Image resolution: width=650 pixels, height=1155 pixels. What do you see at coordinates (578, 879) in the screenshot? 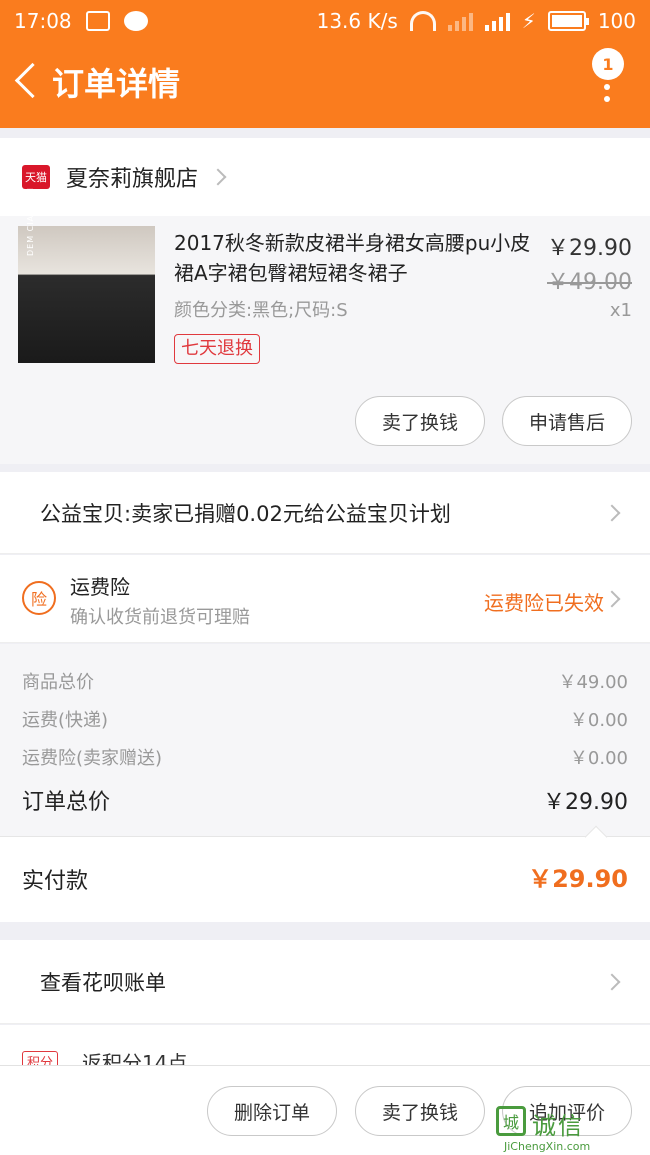
I see `actual-payment-value: ￥29.90` at bounding box center [578, 879].